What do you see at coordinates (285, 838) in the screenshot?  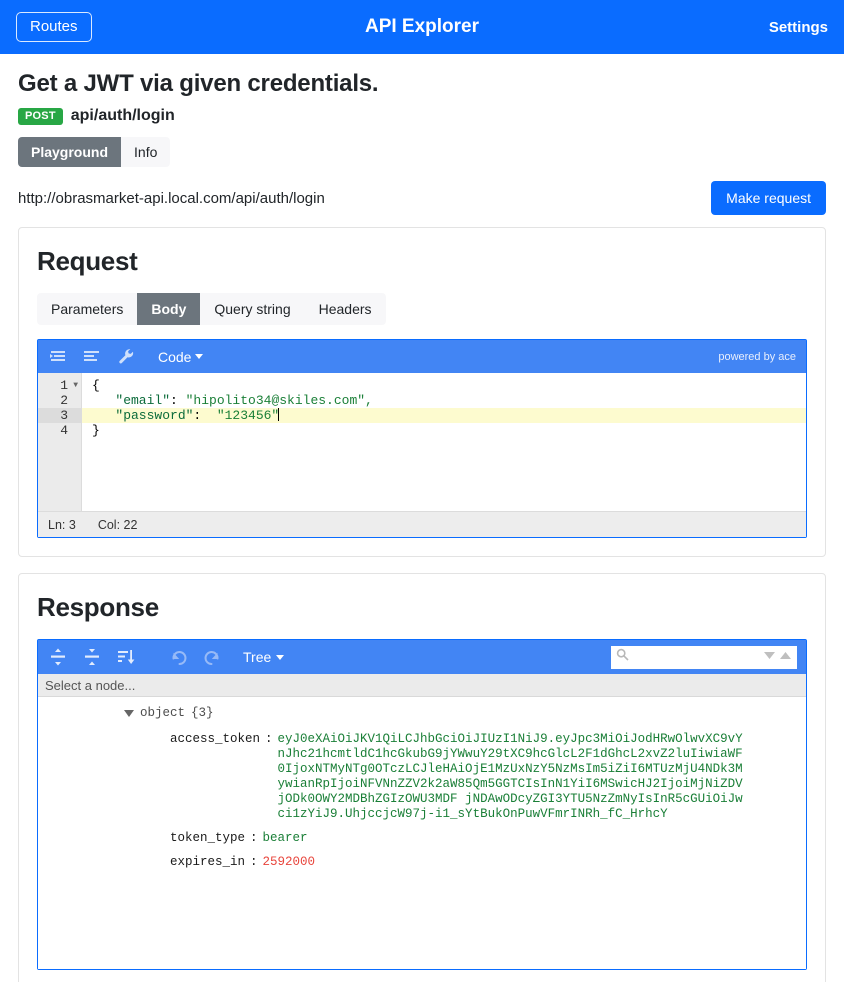 I see `field-value: bearer` at bounding box center [285, 838].